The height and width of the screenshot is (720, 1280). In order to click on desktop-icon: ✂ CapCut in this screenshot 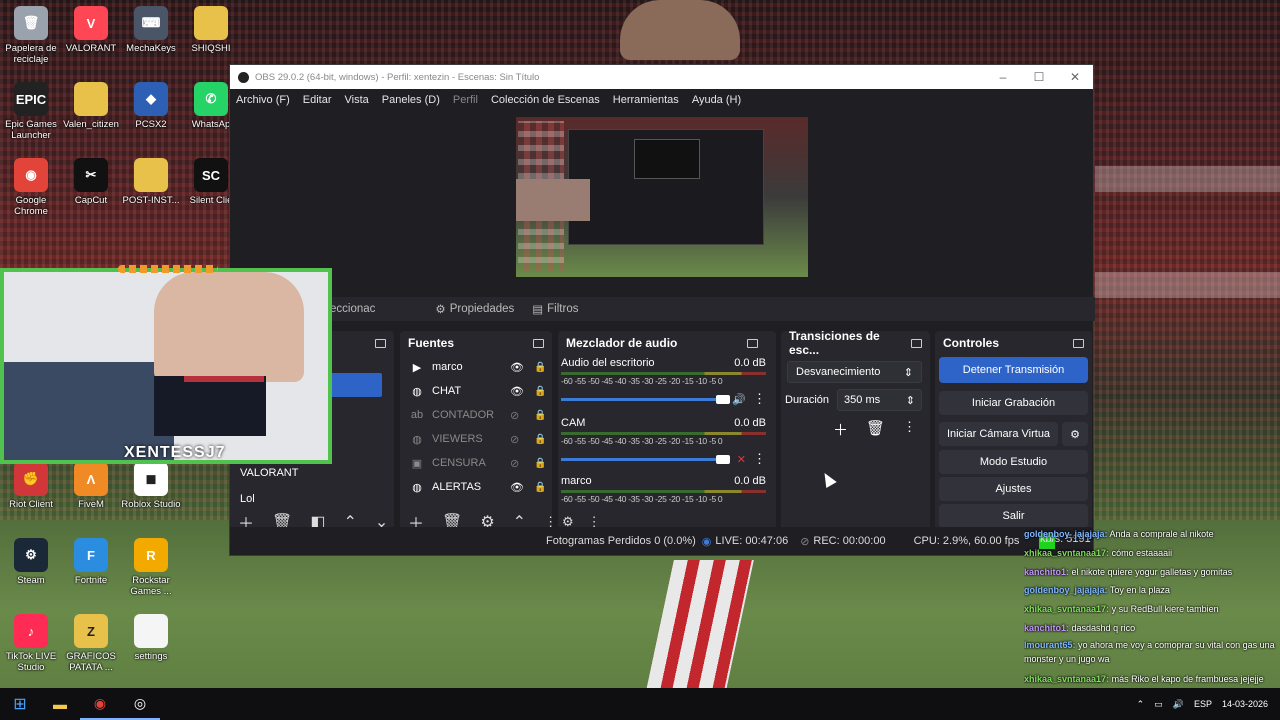, I will do `click(91, 182)`.